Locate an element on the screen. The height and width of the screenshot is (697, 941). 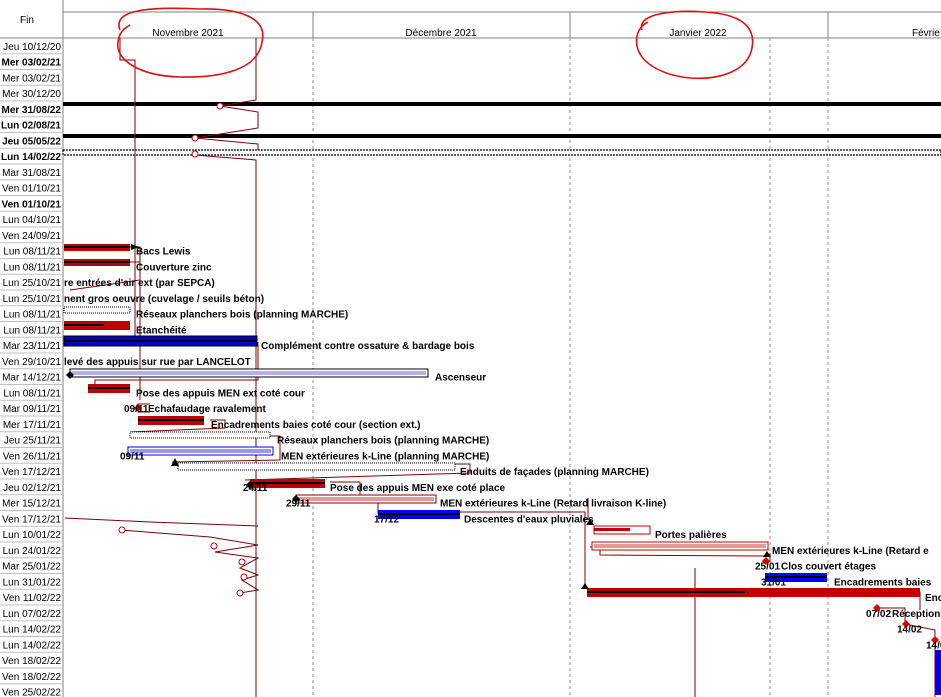
fin-date-cell: Mar 31/08/21 is located at coordinates (31, 173).